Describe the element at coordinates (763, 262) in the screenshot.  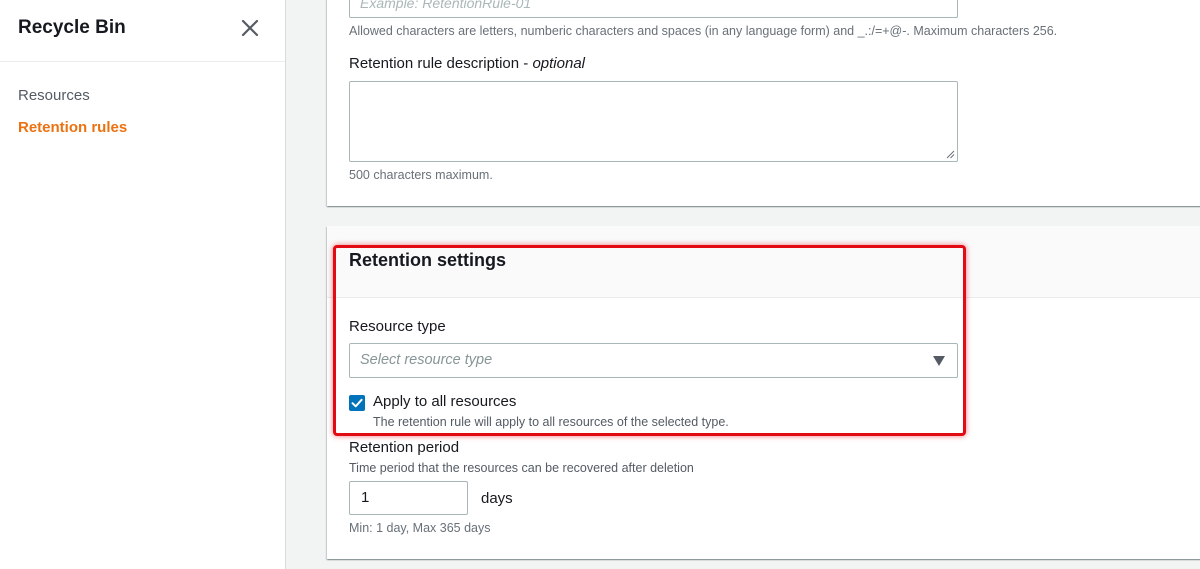
I see `retention-settings-header: Retention settings` at that location.